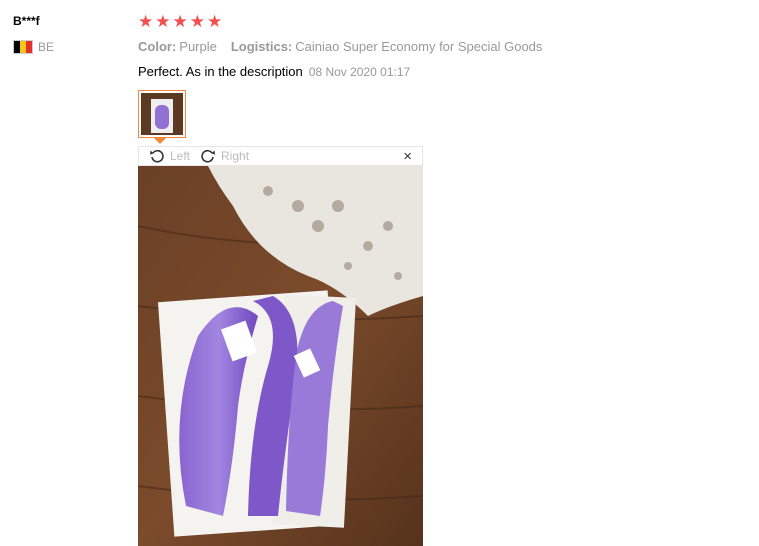  Describe the element at coordinates (359, 72) in the screenshot. I see `feedback-date: 08 Nov 2020 01:17` at that location.